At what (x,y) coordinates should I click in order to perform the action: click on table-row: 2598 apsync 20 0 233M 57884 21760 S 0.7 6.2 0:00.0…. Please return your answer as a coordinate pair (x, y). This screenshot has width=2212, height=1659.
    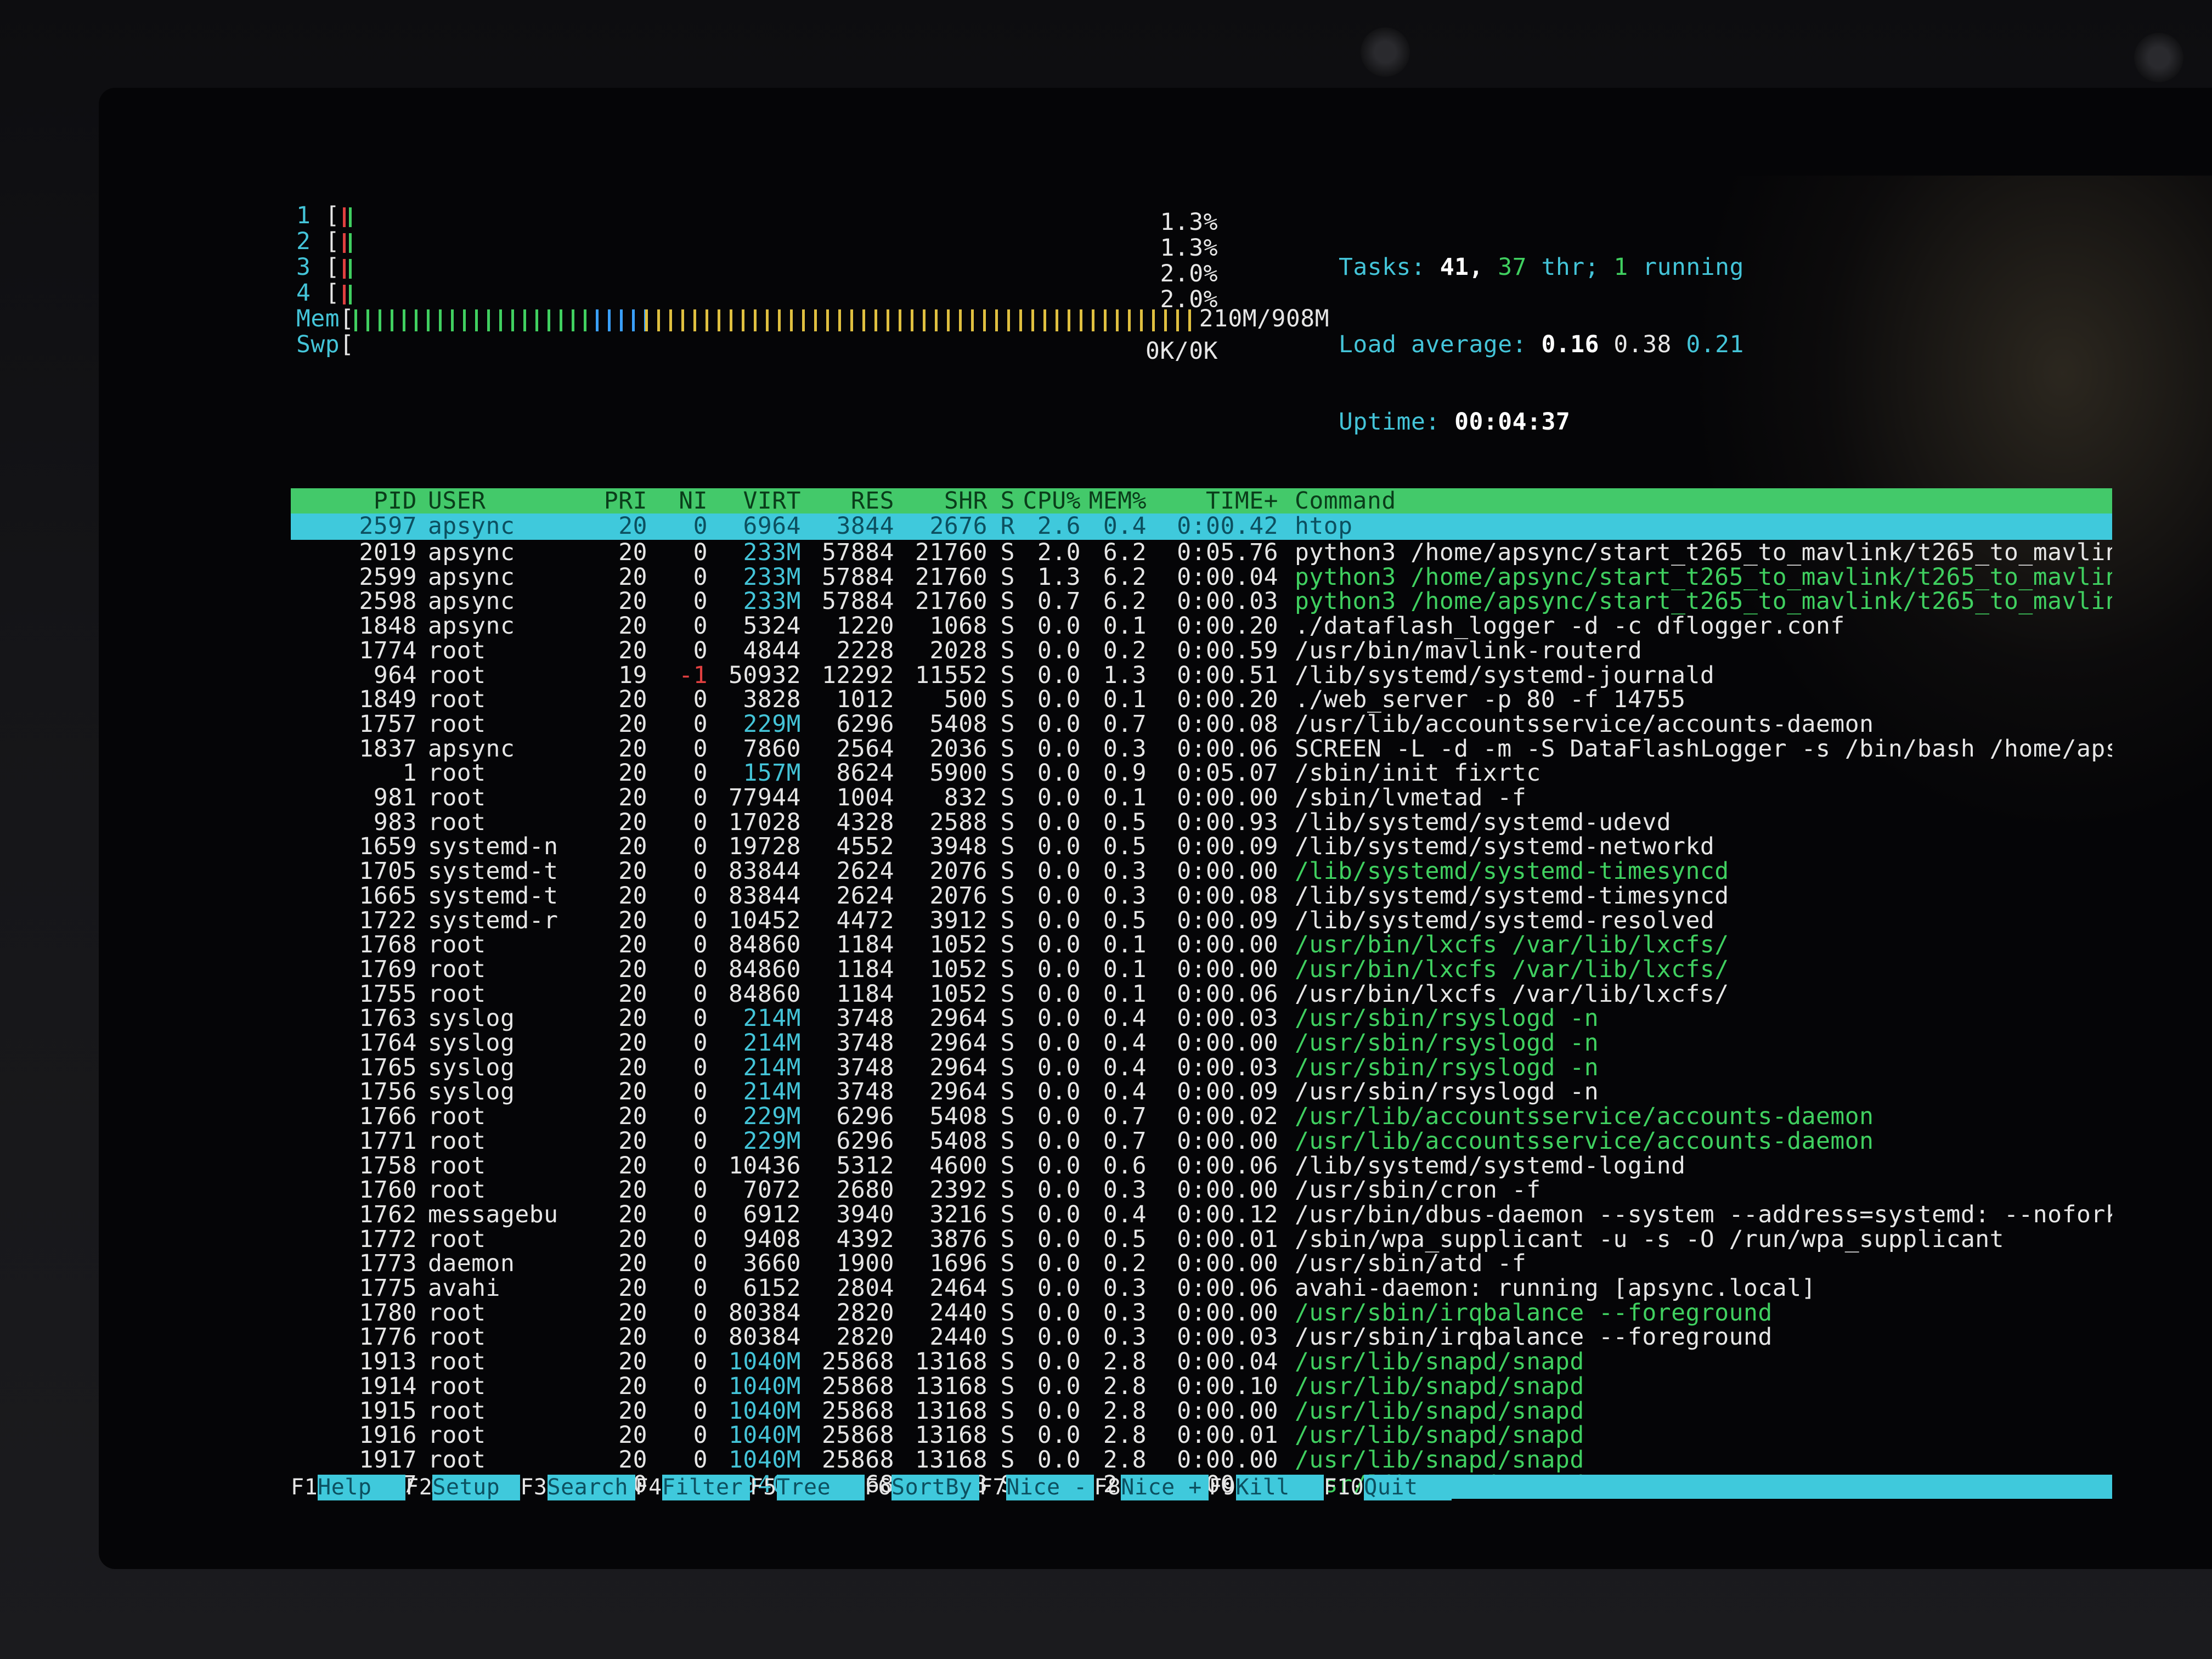
    Looking at the image, I should click on (1201, 601).